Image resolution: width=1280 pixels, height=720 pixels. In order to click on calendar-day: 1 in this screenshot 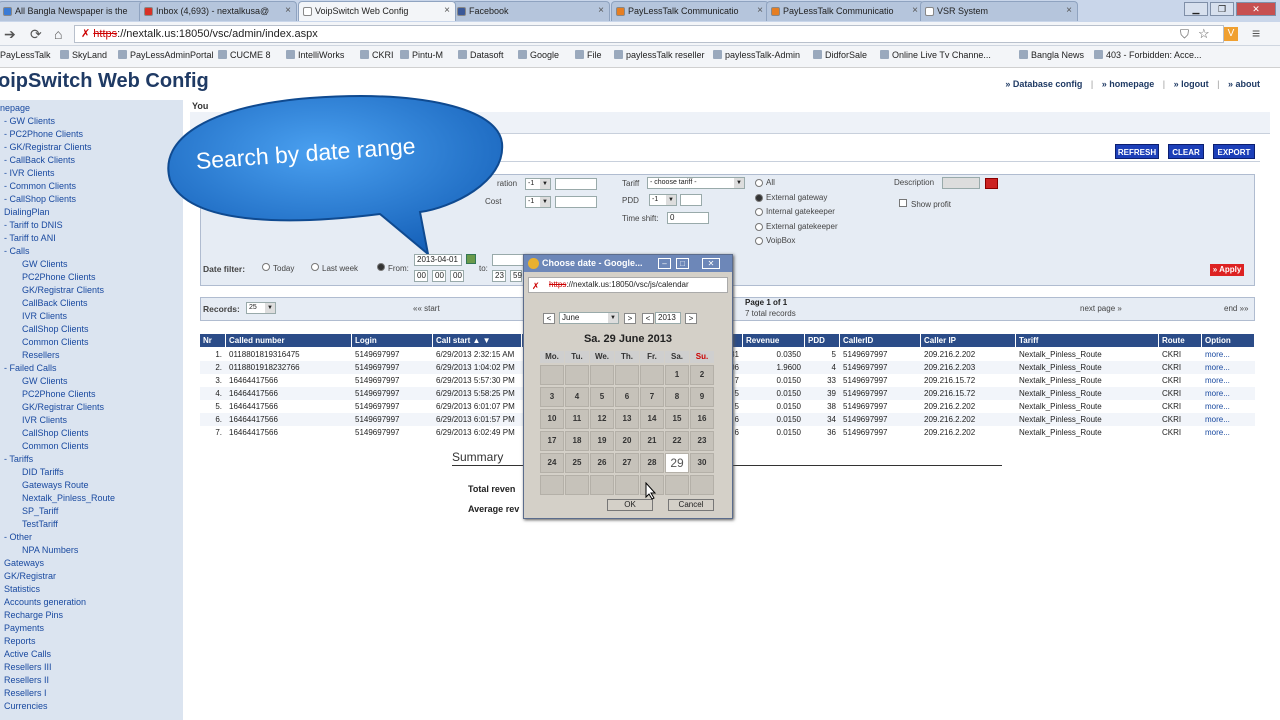, I will do `click(677, 375)`.